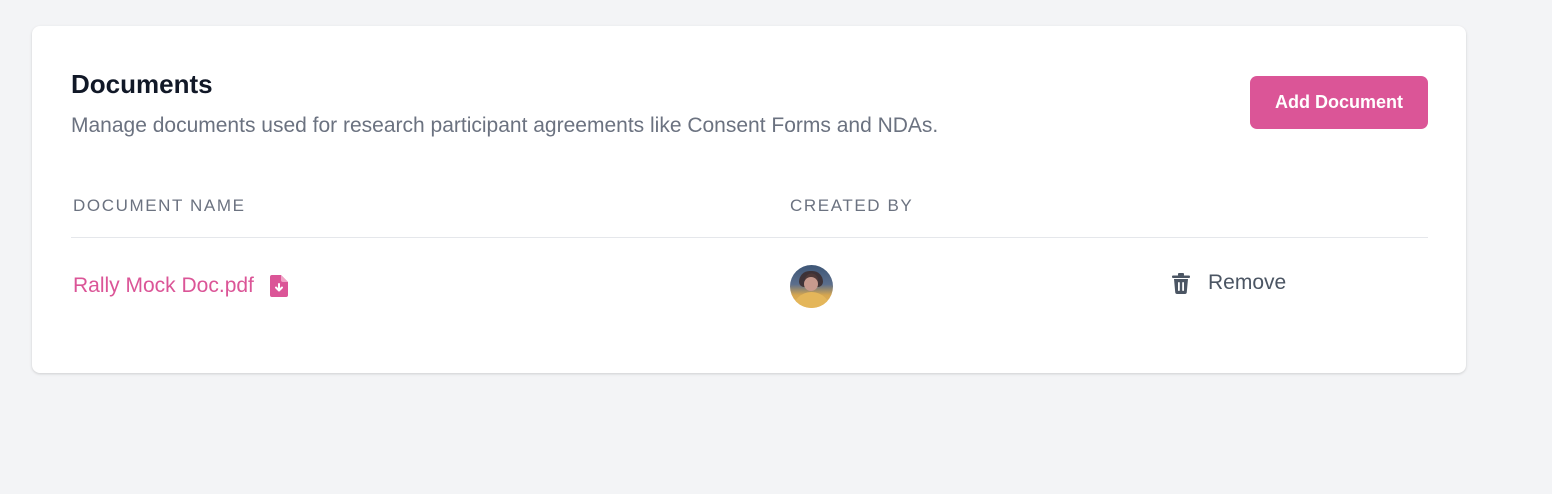  I want to click on page-title: Documents, so click(142, 84).